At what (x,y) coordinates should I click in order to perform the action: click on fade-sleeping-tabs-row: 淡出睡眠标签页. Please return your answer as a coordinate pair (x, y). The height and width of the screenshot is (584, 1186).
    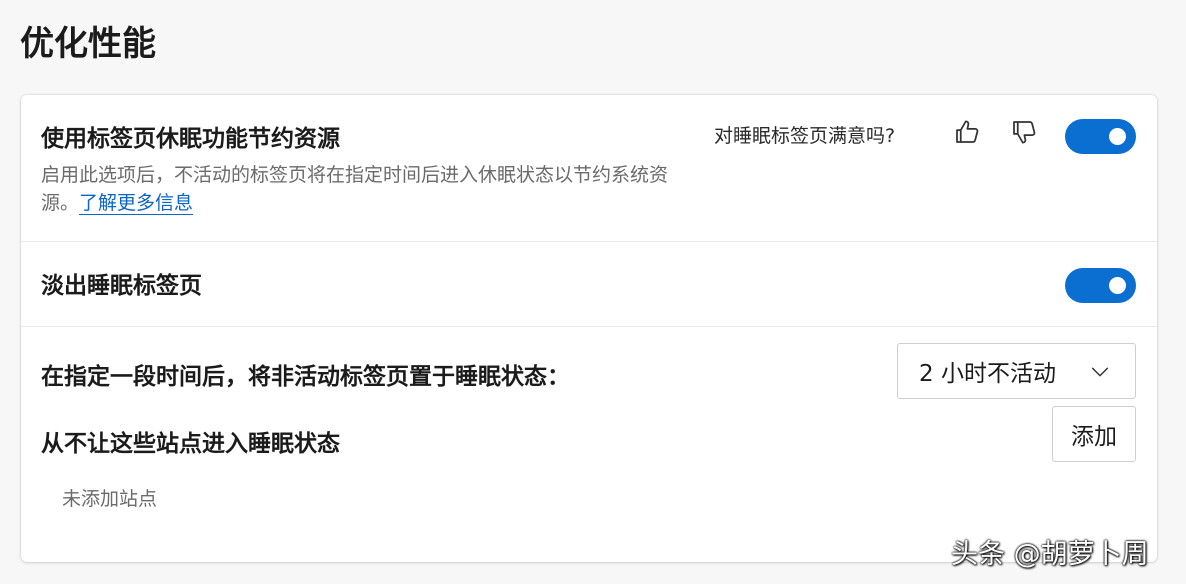
    Looking at the image, I should click on (589, 284).